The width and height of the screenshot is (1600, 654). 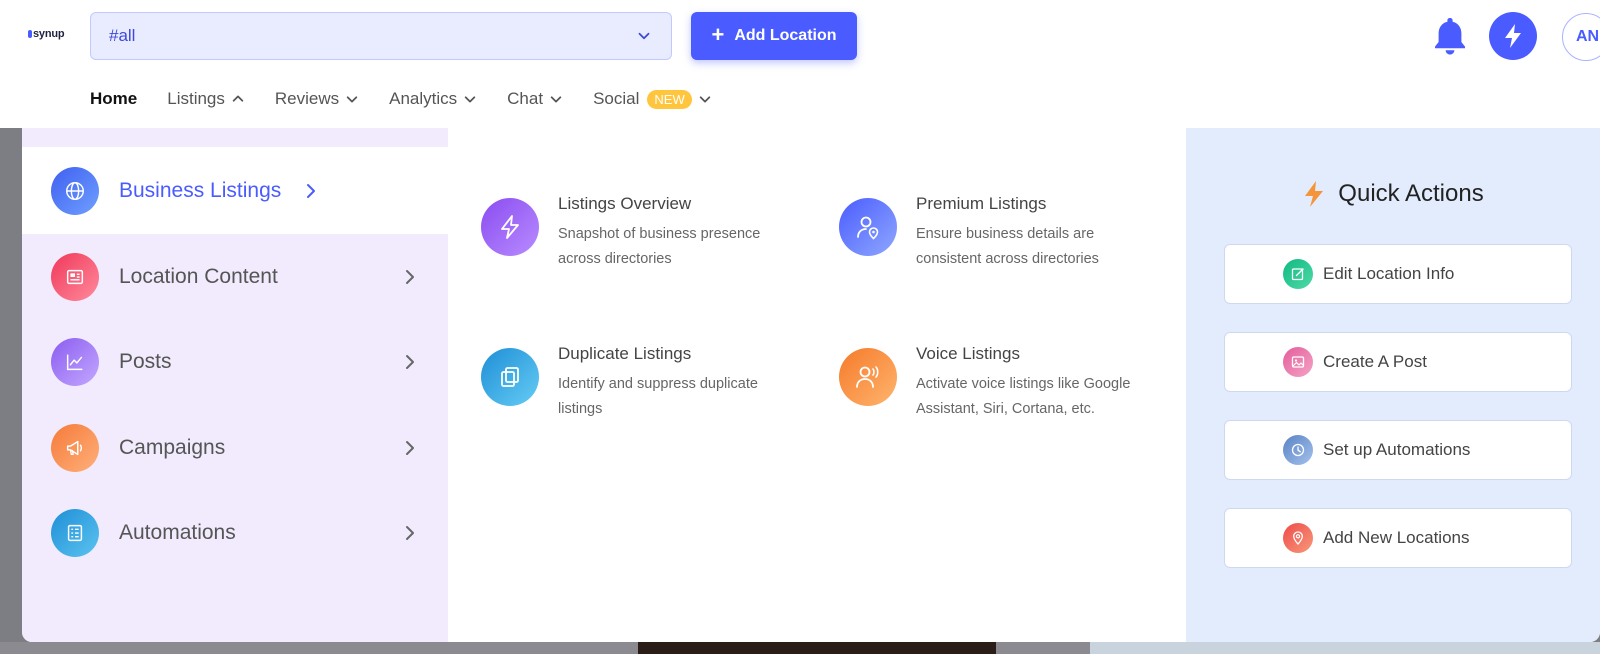 I want to click on nav-chat: Chat, so click(x=535, y=99).